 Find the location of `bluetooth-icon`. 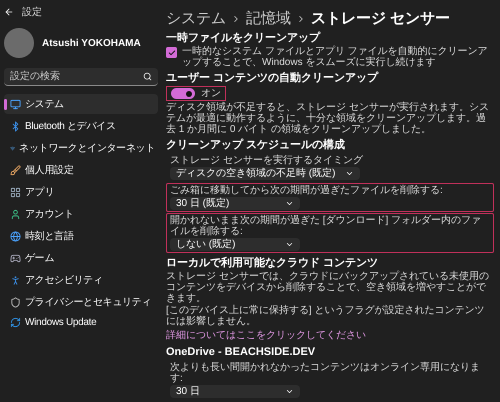

bluetooth-icon is located at coordinates (15, 126).